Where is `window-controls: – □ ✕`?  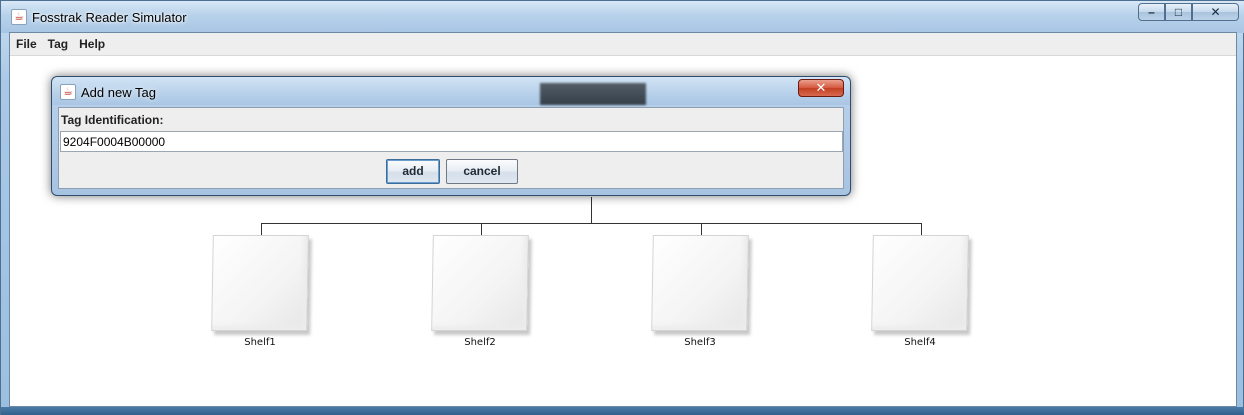
window-controls: – □ ✕ is located at coordinates (1188, 12).